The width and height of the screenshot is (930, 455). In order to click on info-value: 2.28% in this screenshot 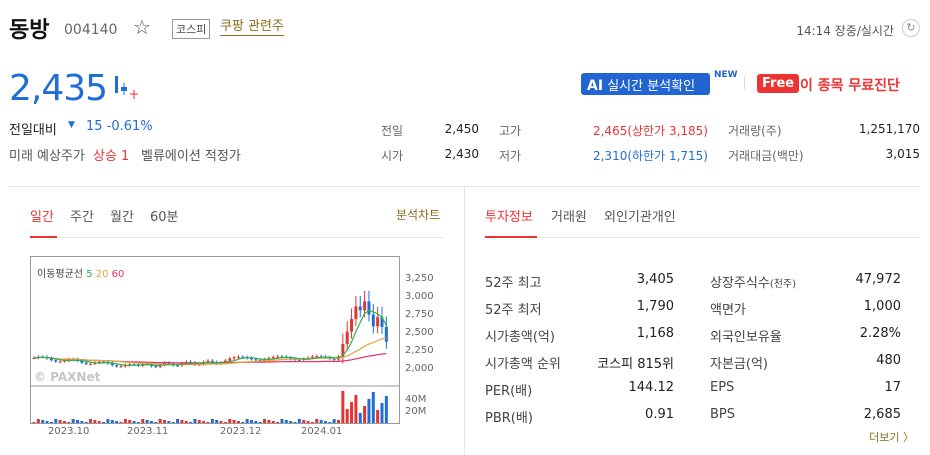, I will do `click(880, 333)`.